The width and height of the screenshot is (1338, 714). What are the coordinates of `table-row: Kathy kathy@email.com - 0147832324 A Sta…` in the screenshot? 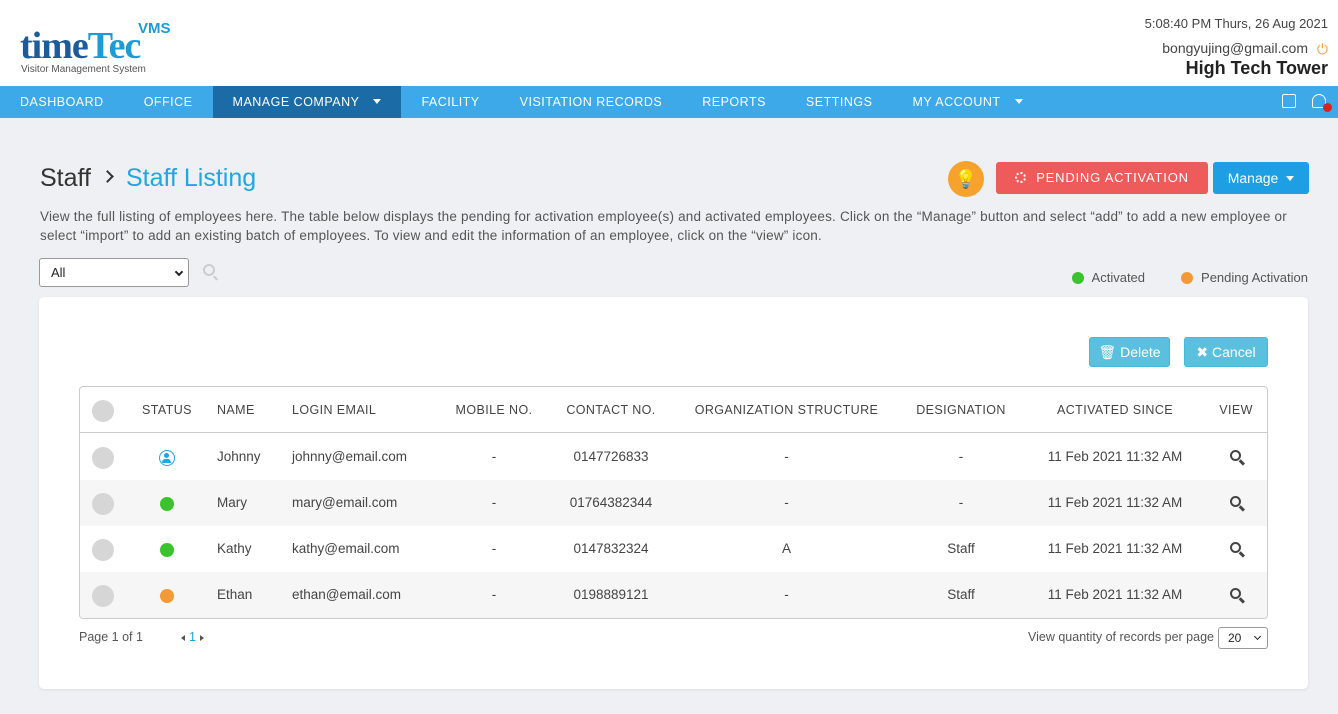 It's located at (673, 549).